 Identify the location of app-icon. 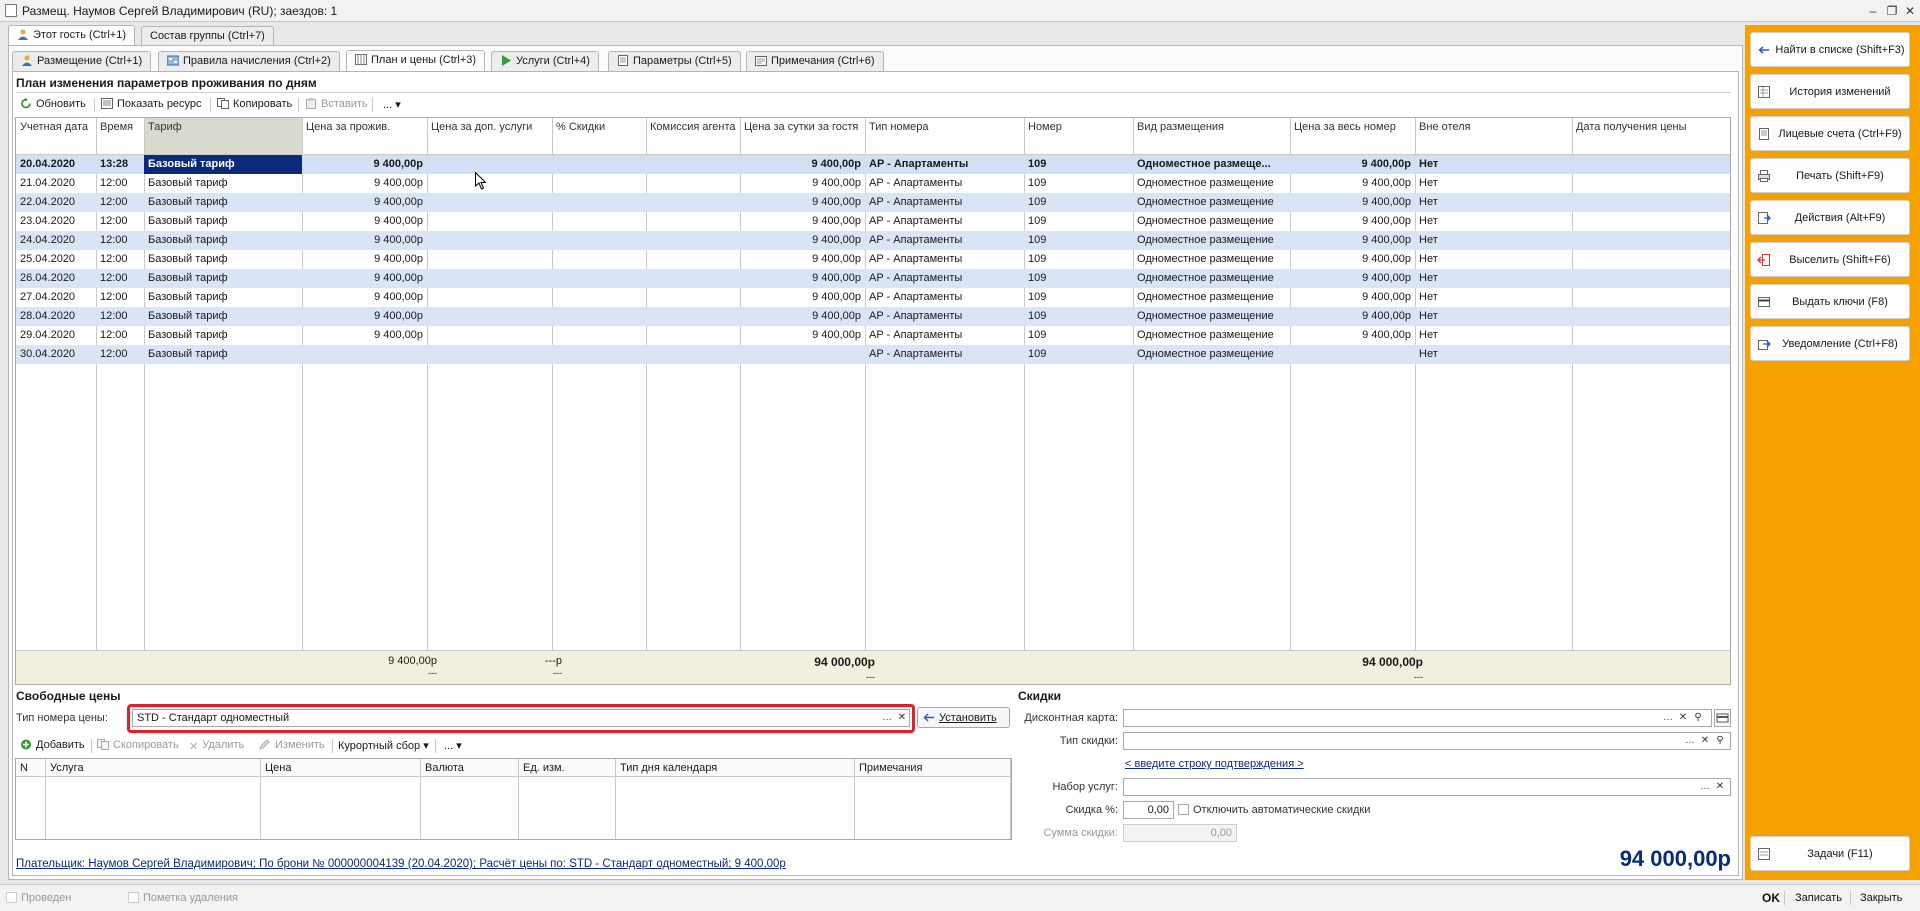
(11, 10).